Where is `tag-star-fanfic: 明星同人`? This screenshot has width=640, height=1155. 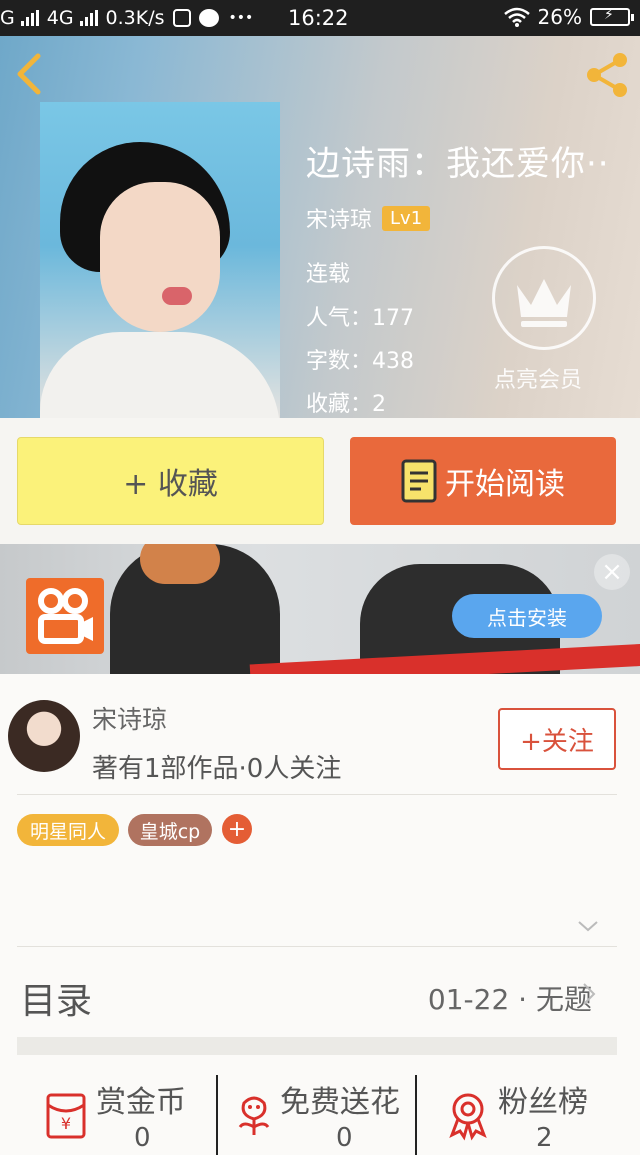 tag-star-fanfic: 明星同人 is located at coordinates (68, 830).